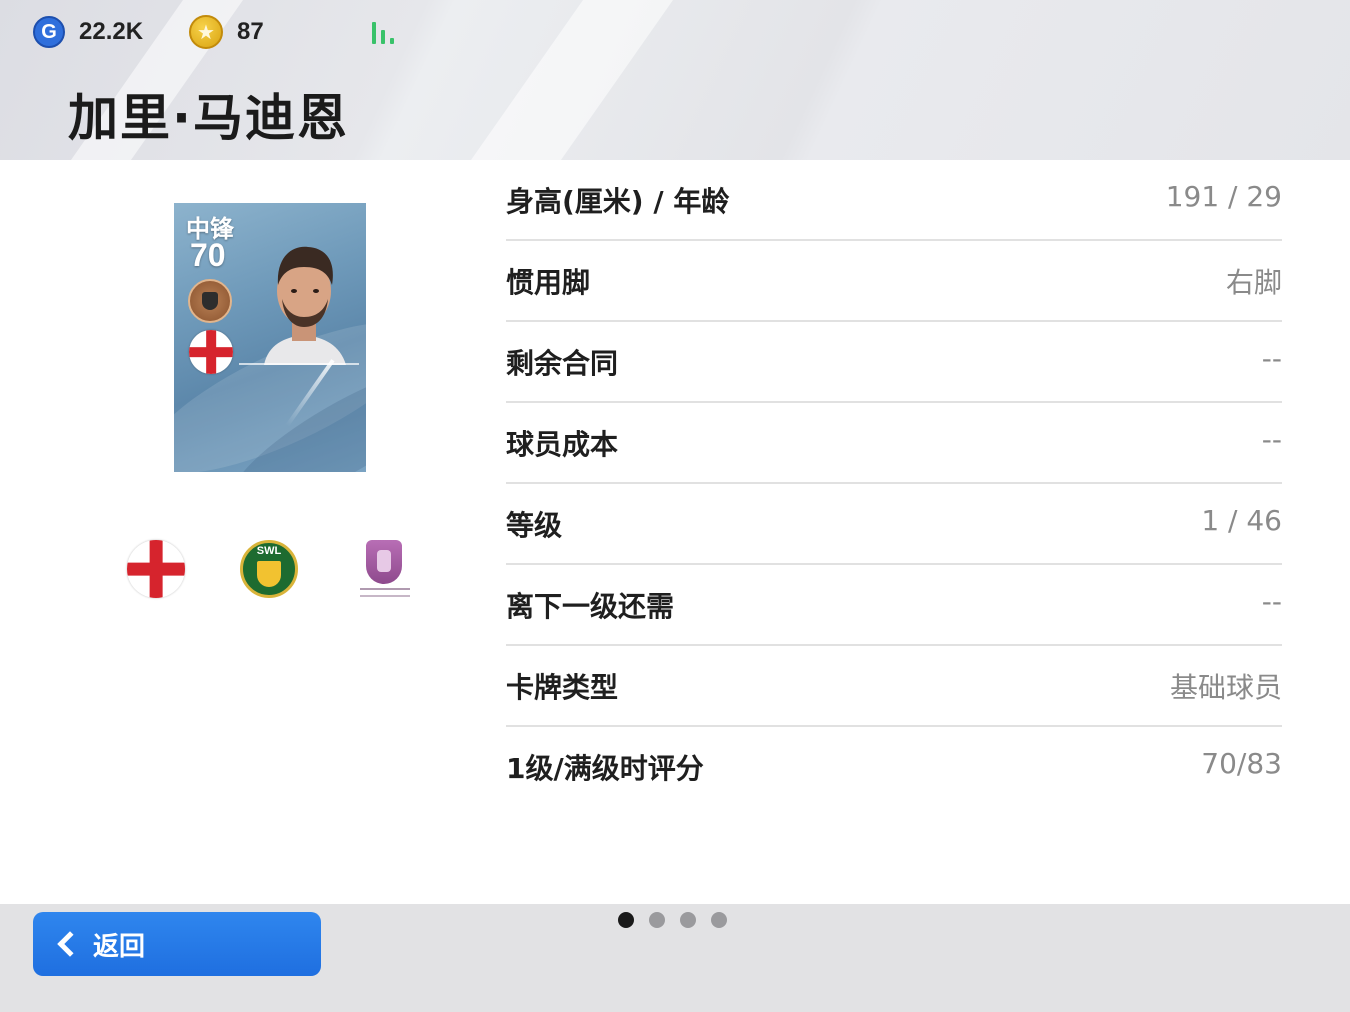  I want to click on info-label: 剩余合同, so click(562, 363).